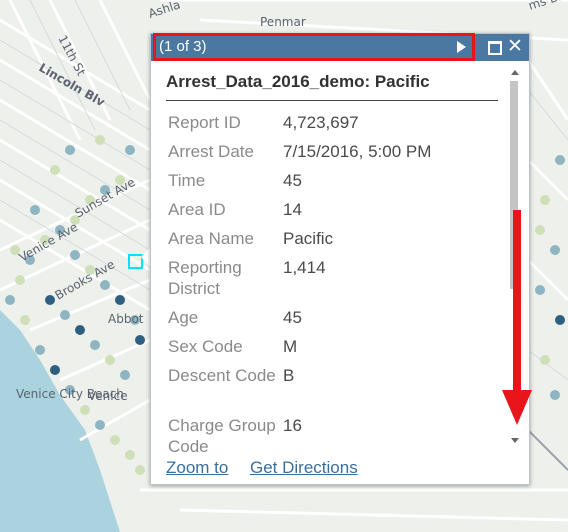 This screenshot has width=568, height=532. What do you see at coordinates (495, 48) in the screenshot?
I see `maximize-icon` at bounding box center [495, 48].